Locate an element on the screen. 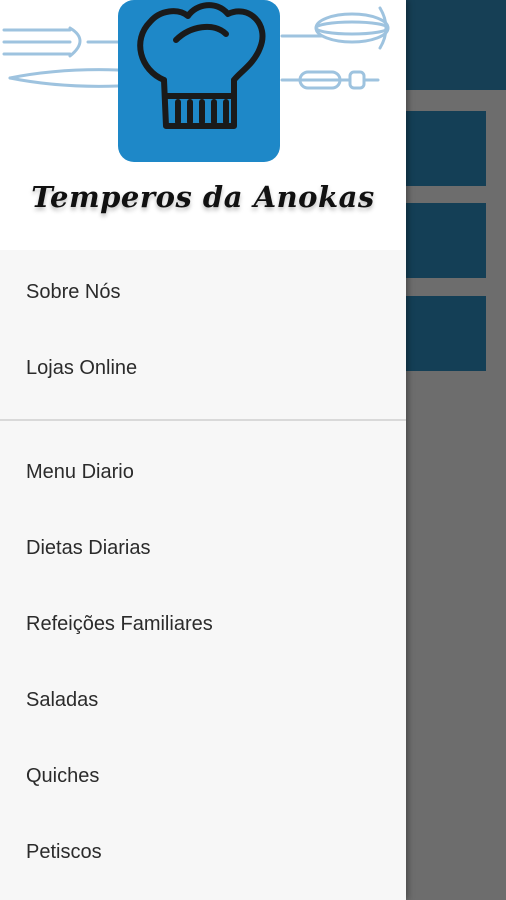  menu-item-refeicoes-familiares: Refeições Familiares is located at coordinates (203, 624).